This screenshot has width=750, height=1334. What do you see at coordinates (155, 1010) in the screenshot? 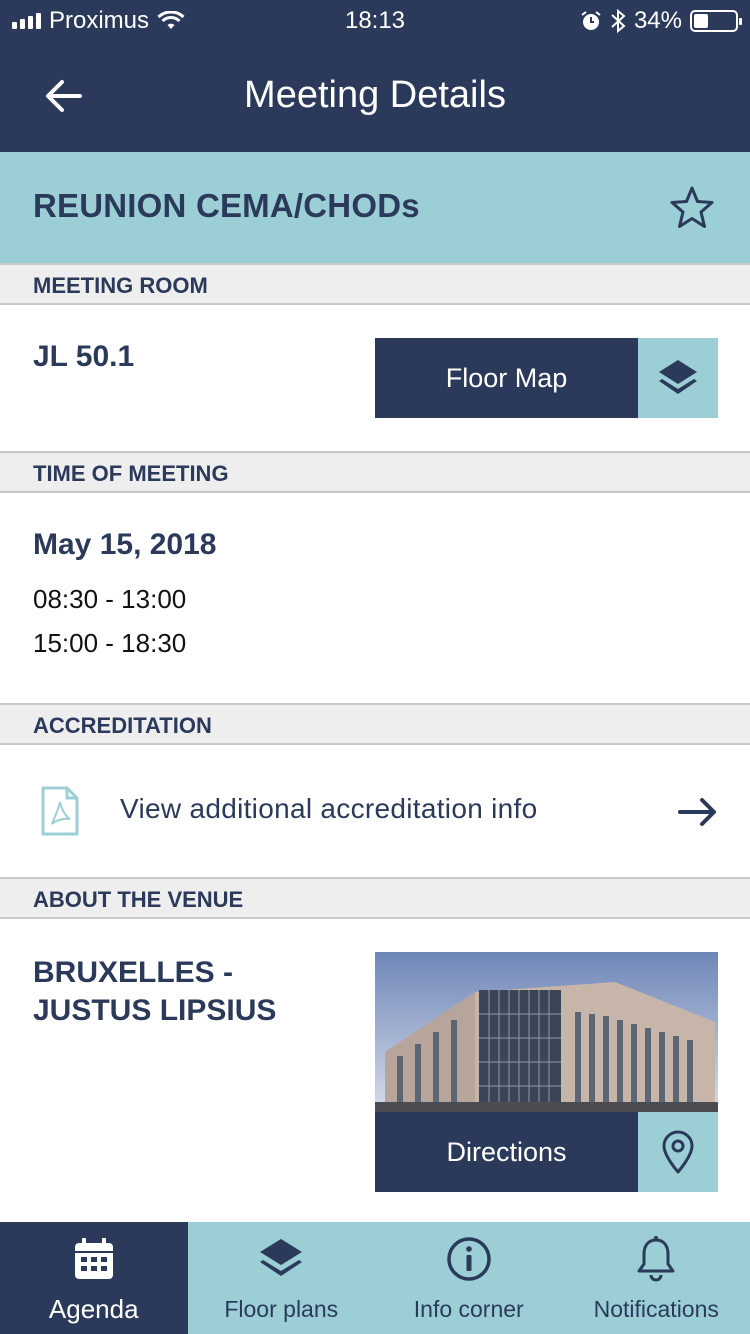
I see `venue-name-line: JUSTUS LIPSIUS` at bounding box center [155, 1010].